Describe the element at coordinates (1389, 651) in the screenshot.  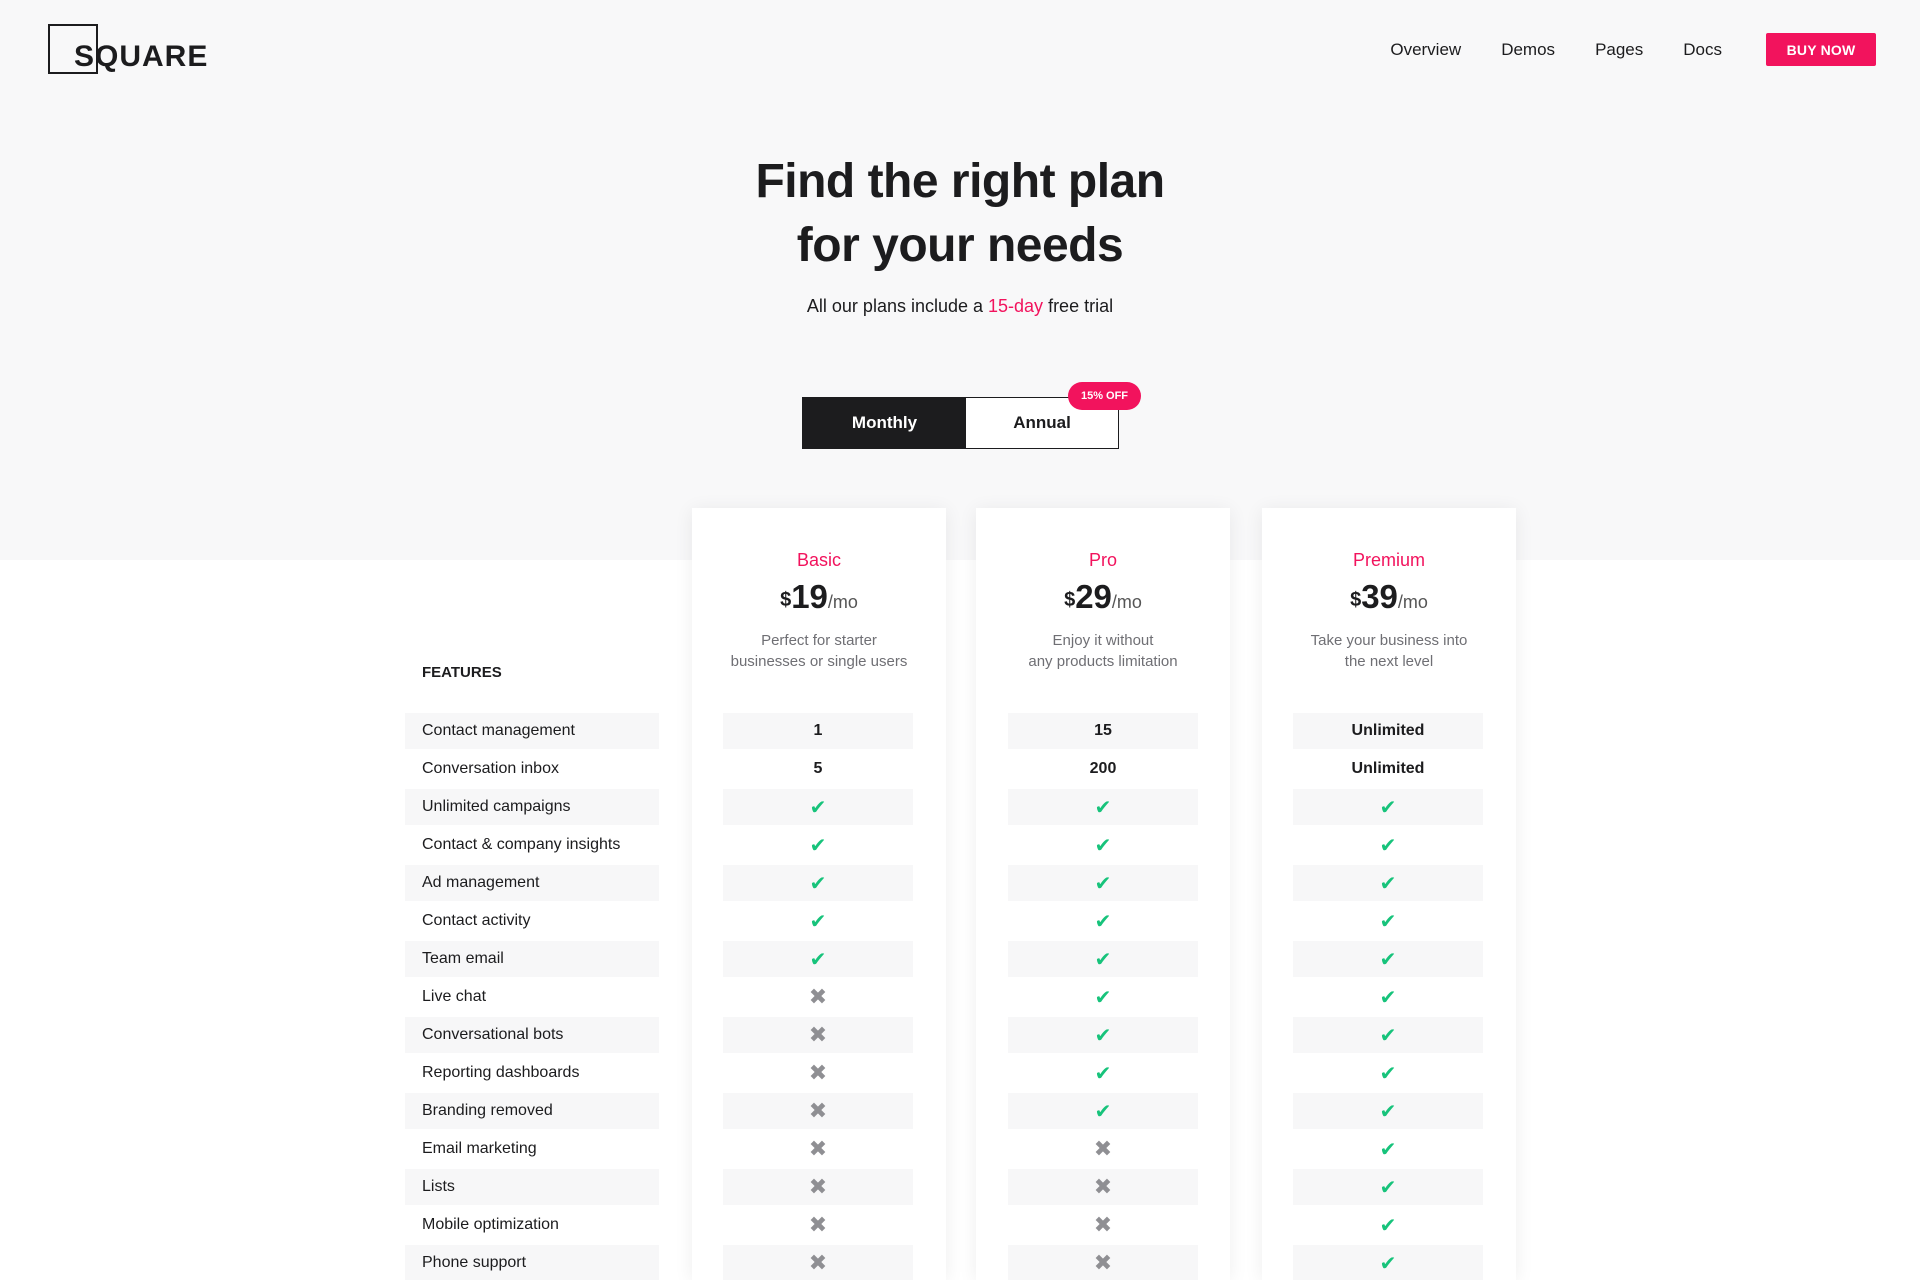
I see `plan-description: Take your business into the next level` at that location.